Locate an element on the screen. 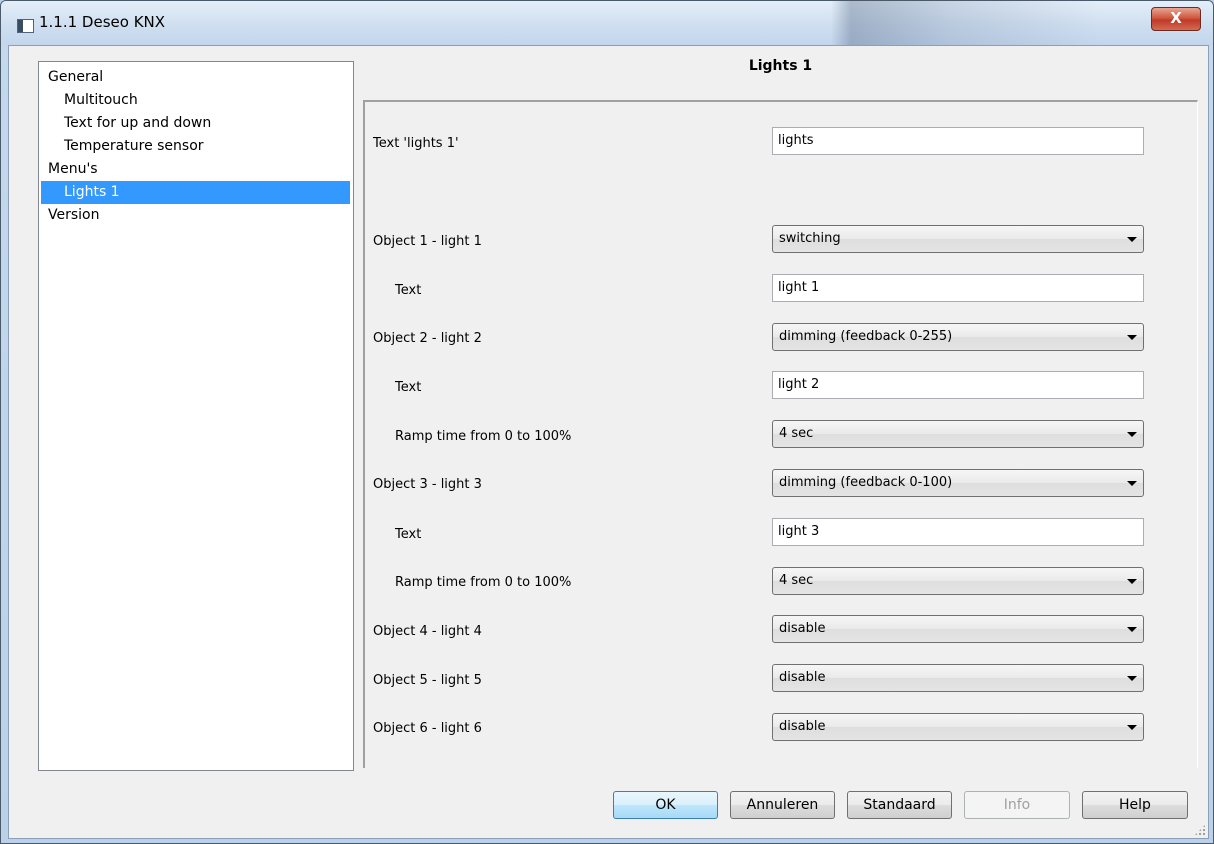  select-value: dimming (feedback 0-100) is located at coordinates (866, 482).